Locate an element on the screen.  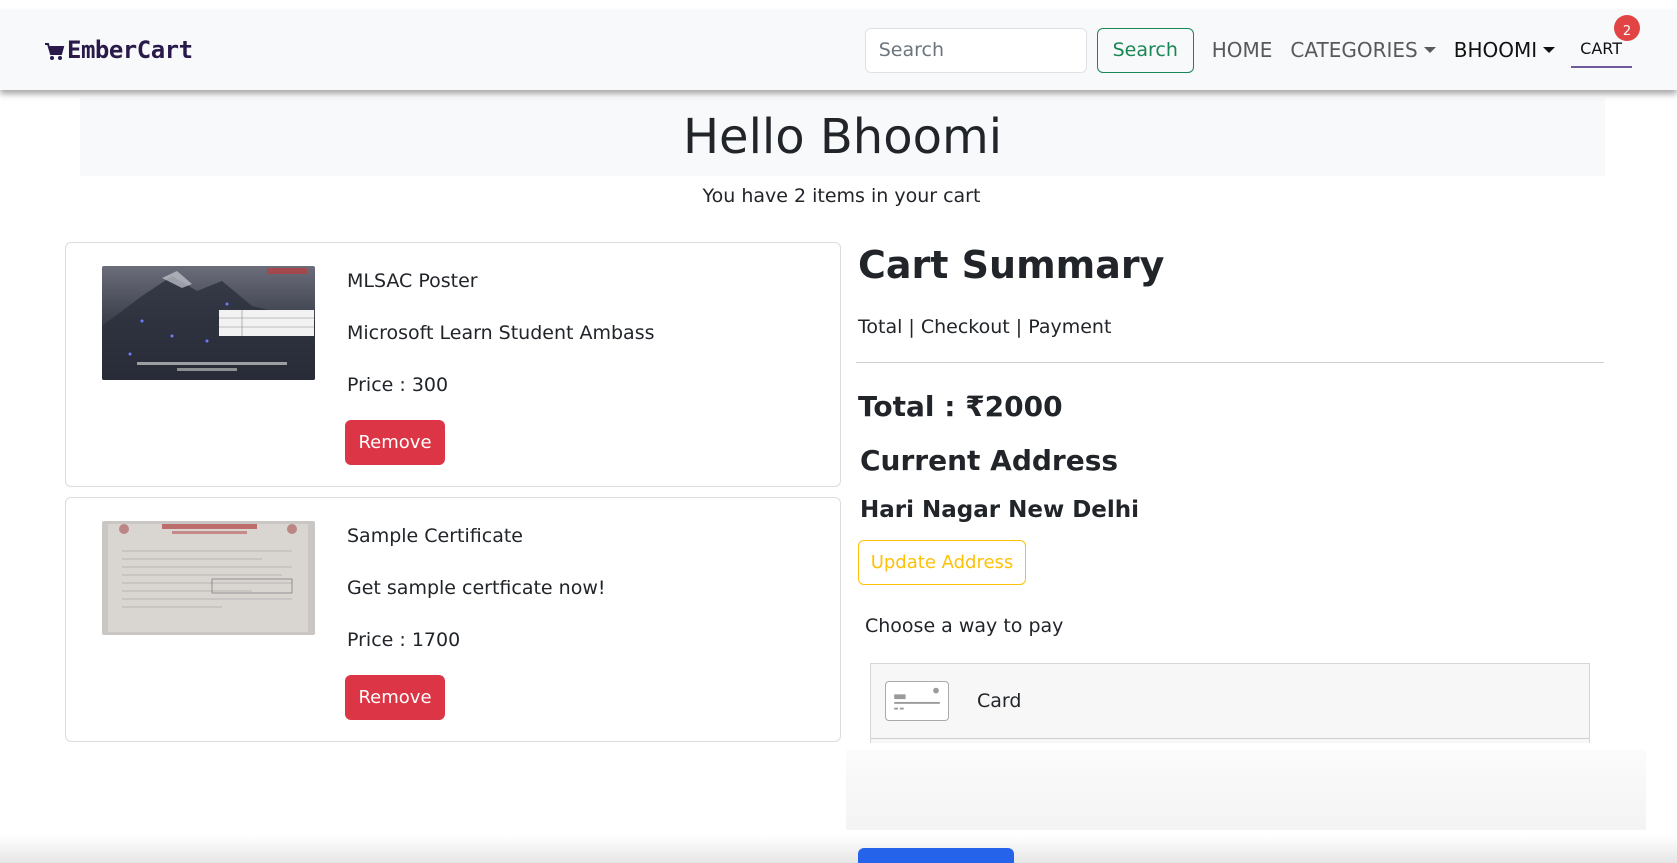
nav-categories-dropdown: CATEGORIES is located at coordinates (1363, 50).